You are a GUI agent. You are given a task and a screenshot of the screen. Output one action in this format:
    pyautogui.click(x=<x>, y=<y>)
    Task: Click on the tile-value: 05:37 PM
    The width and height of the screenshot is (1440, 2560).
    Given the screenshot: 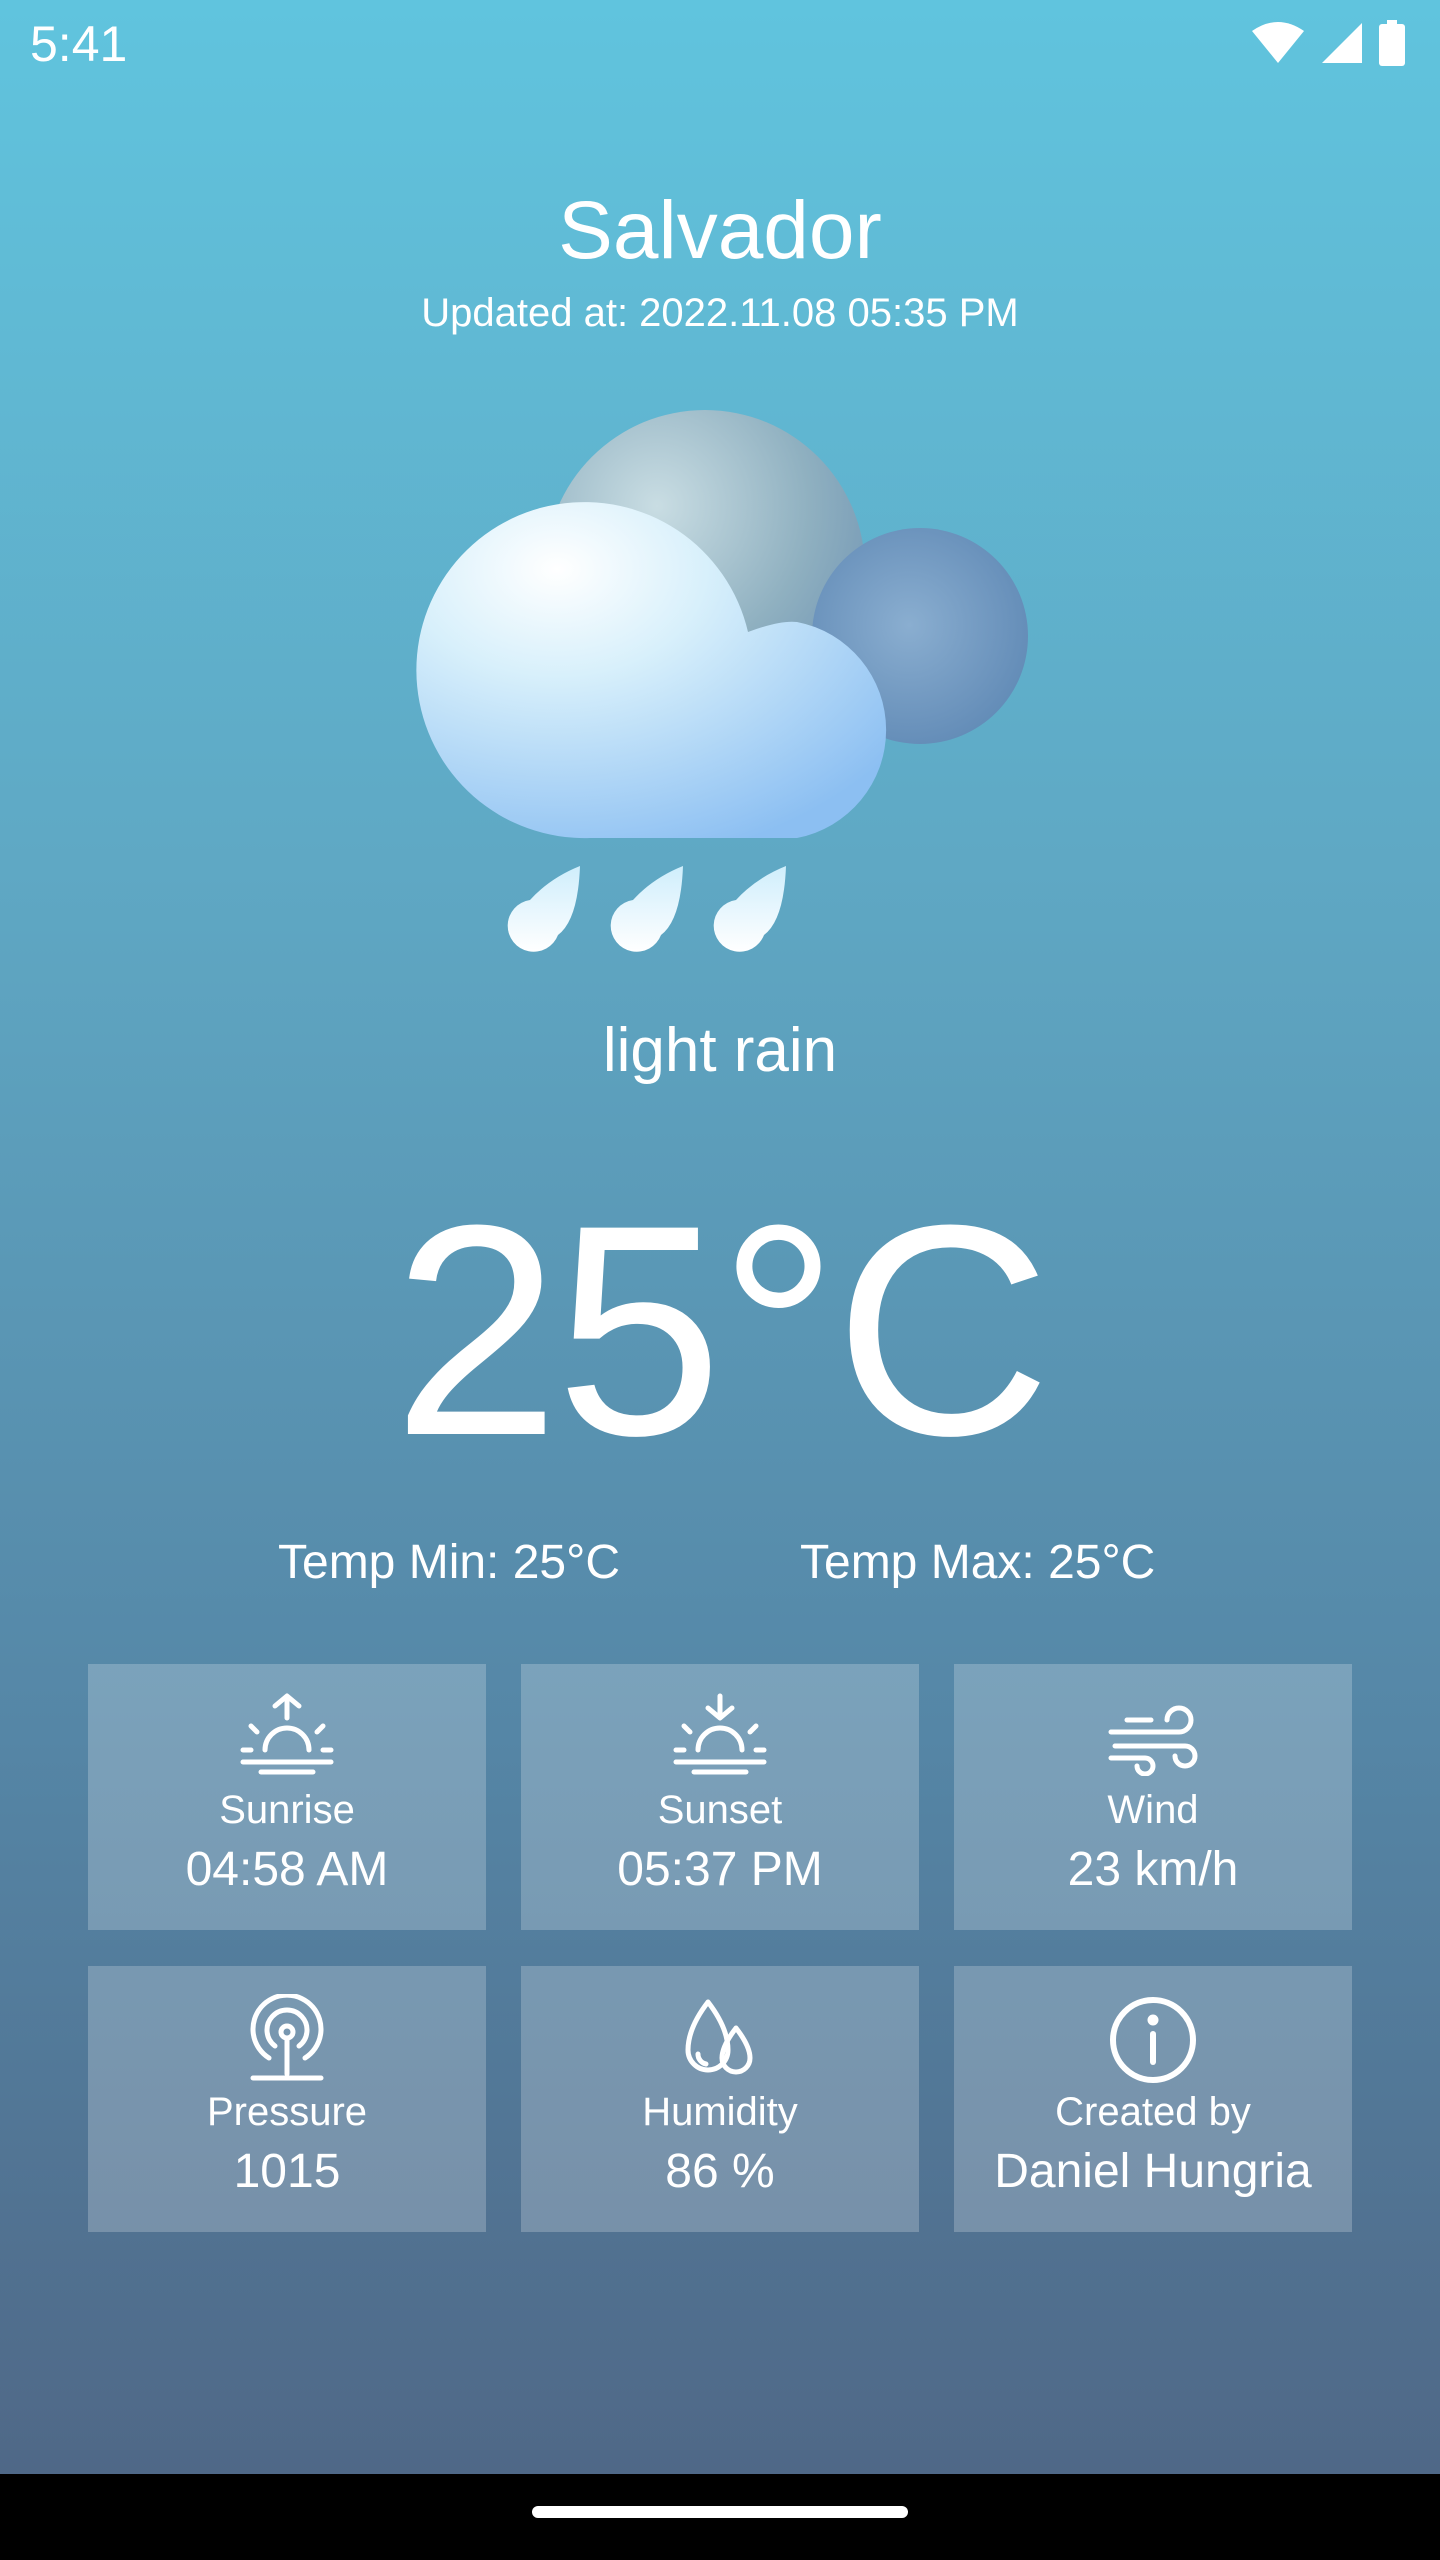 What is the action you would take?
    pyautogui.click(x=720, y=1869)
    